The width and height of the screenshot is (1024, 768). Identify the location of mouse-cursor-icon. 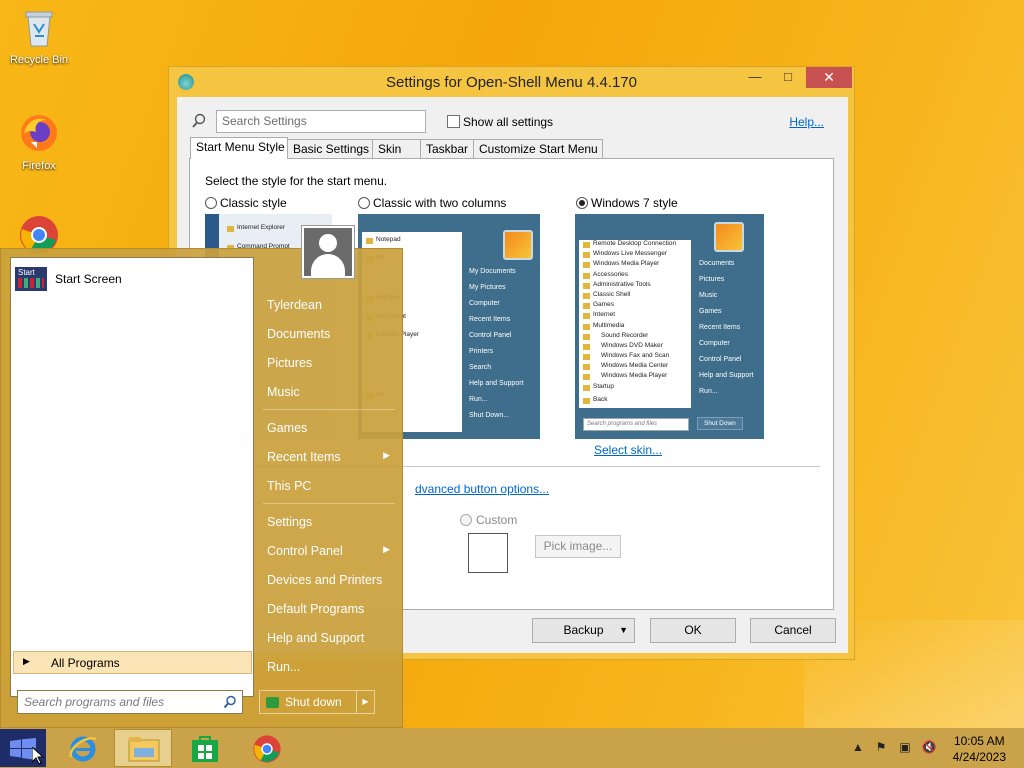
(38, 756).